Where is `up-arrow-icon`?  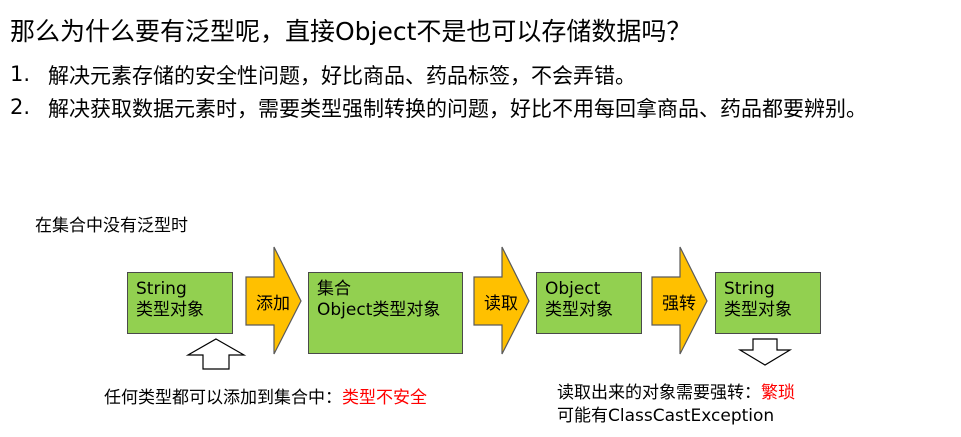
up-arrow-icon is located at coordinates (216, 354).